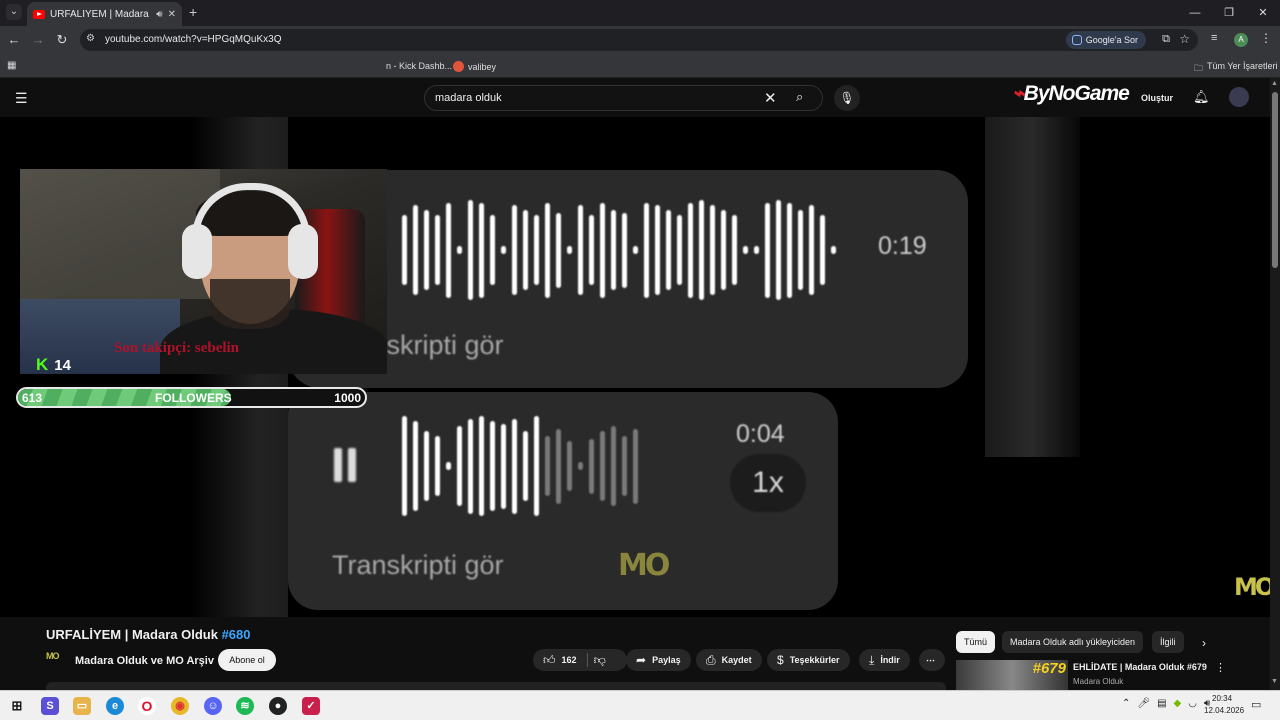 Image resolution: width=1280 pixels, height=720 pixels. What do you see at coordinates (468, 98) in the screenshot?
I see `search-query: madara olduk` at bounding box center [468, 98].